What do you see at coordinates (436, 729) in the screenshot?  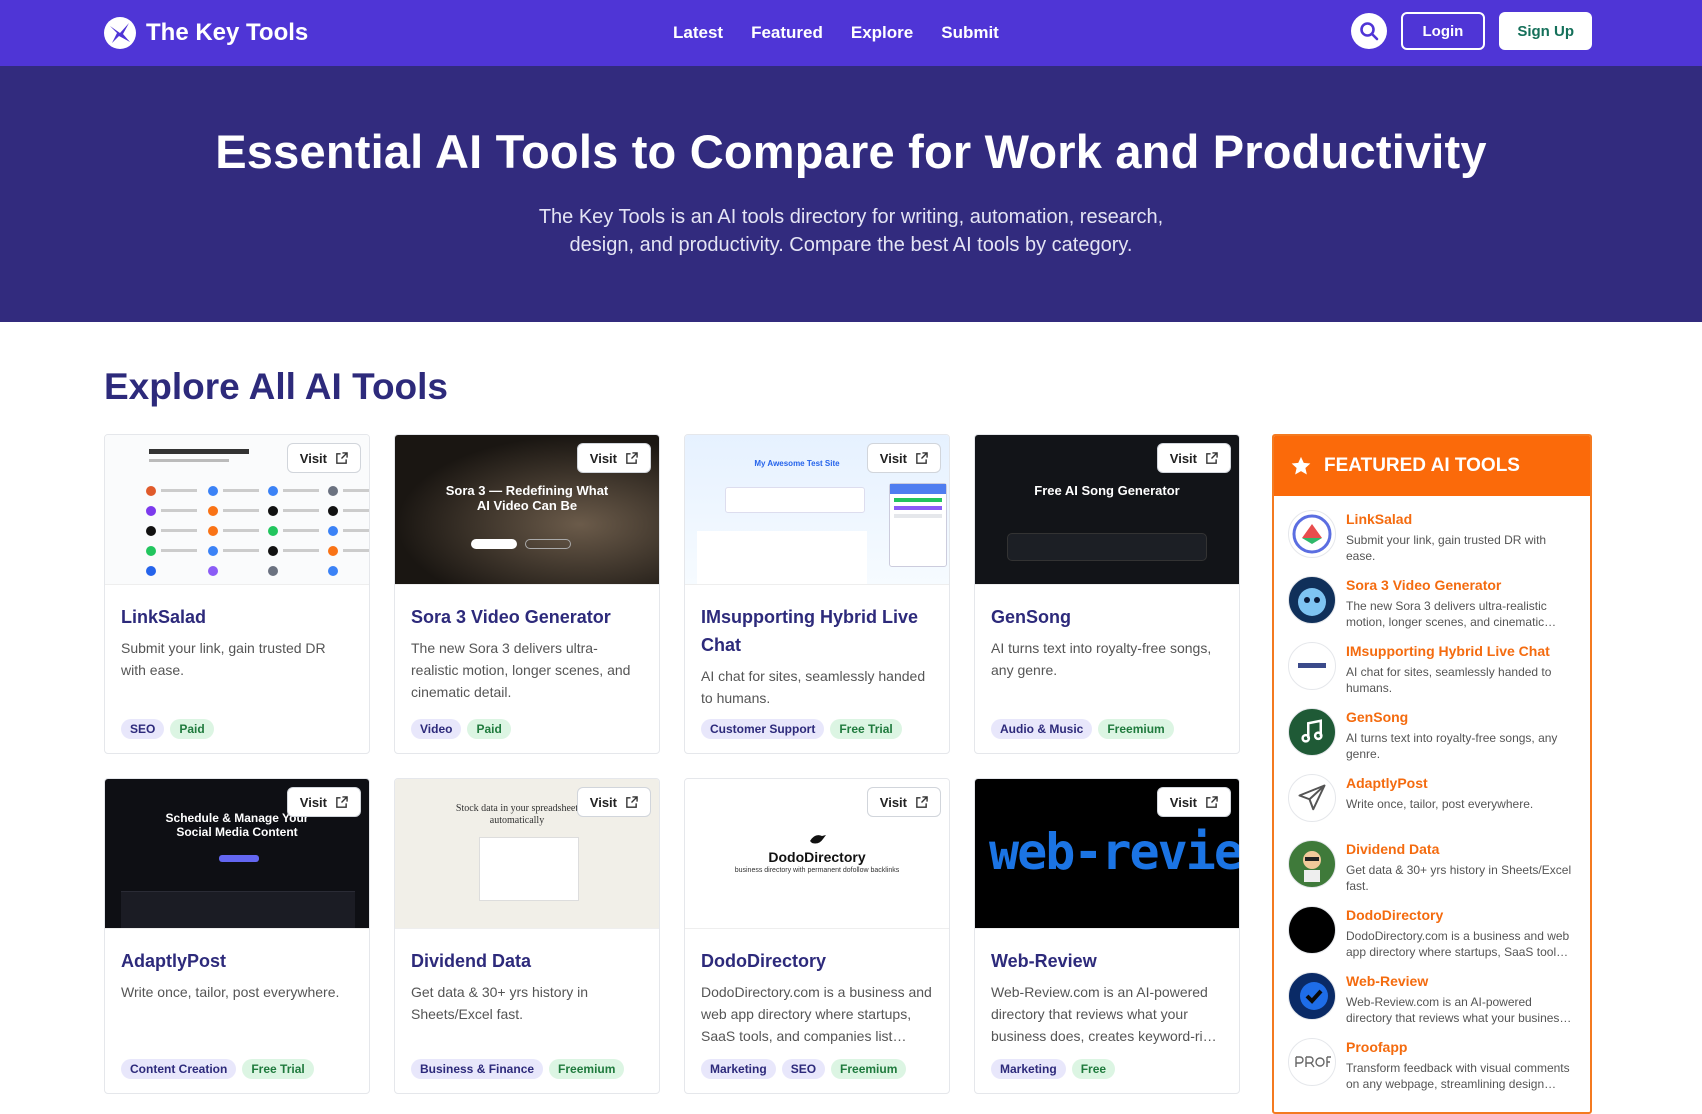 I see `category-tag: Video` at bounding box center [436, 729].